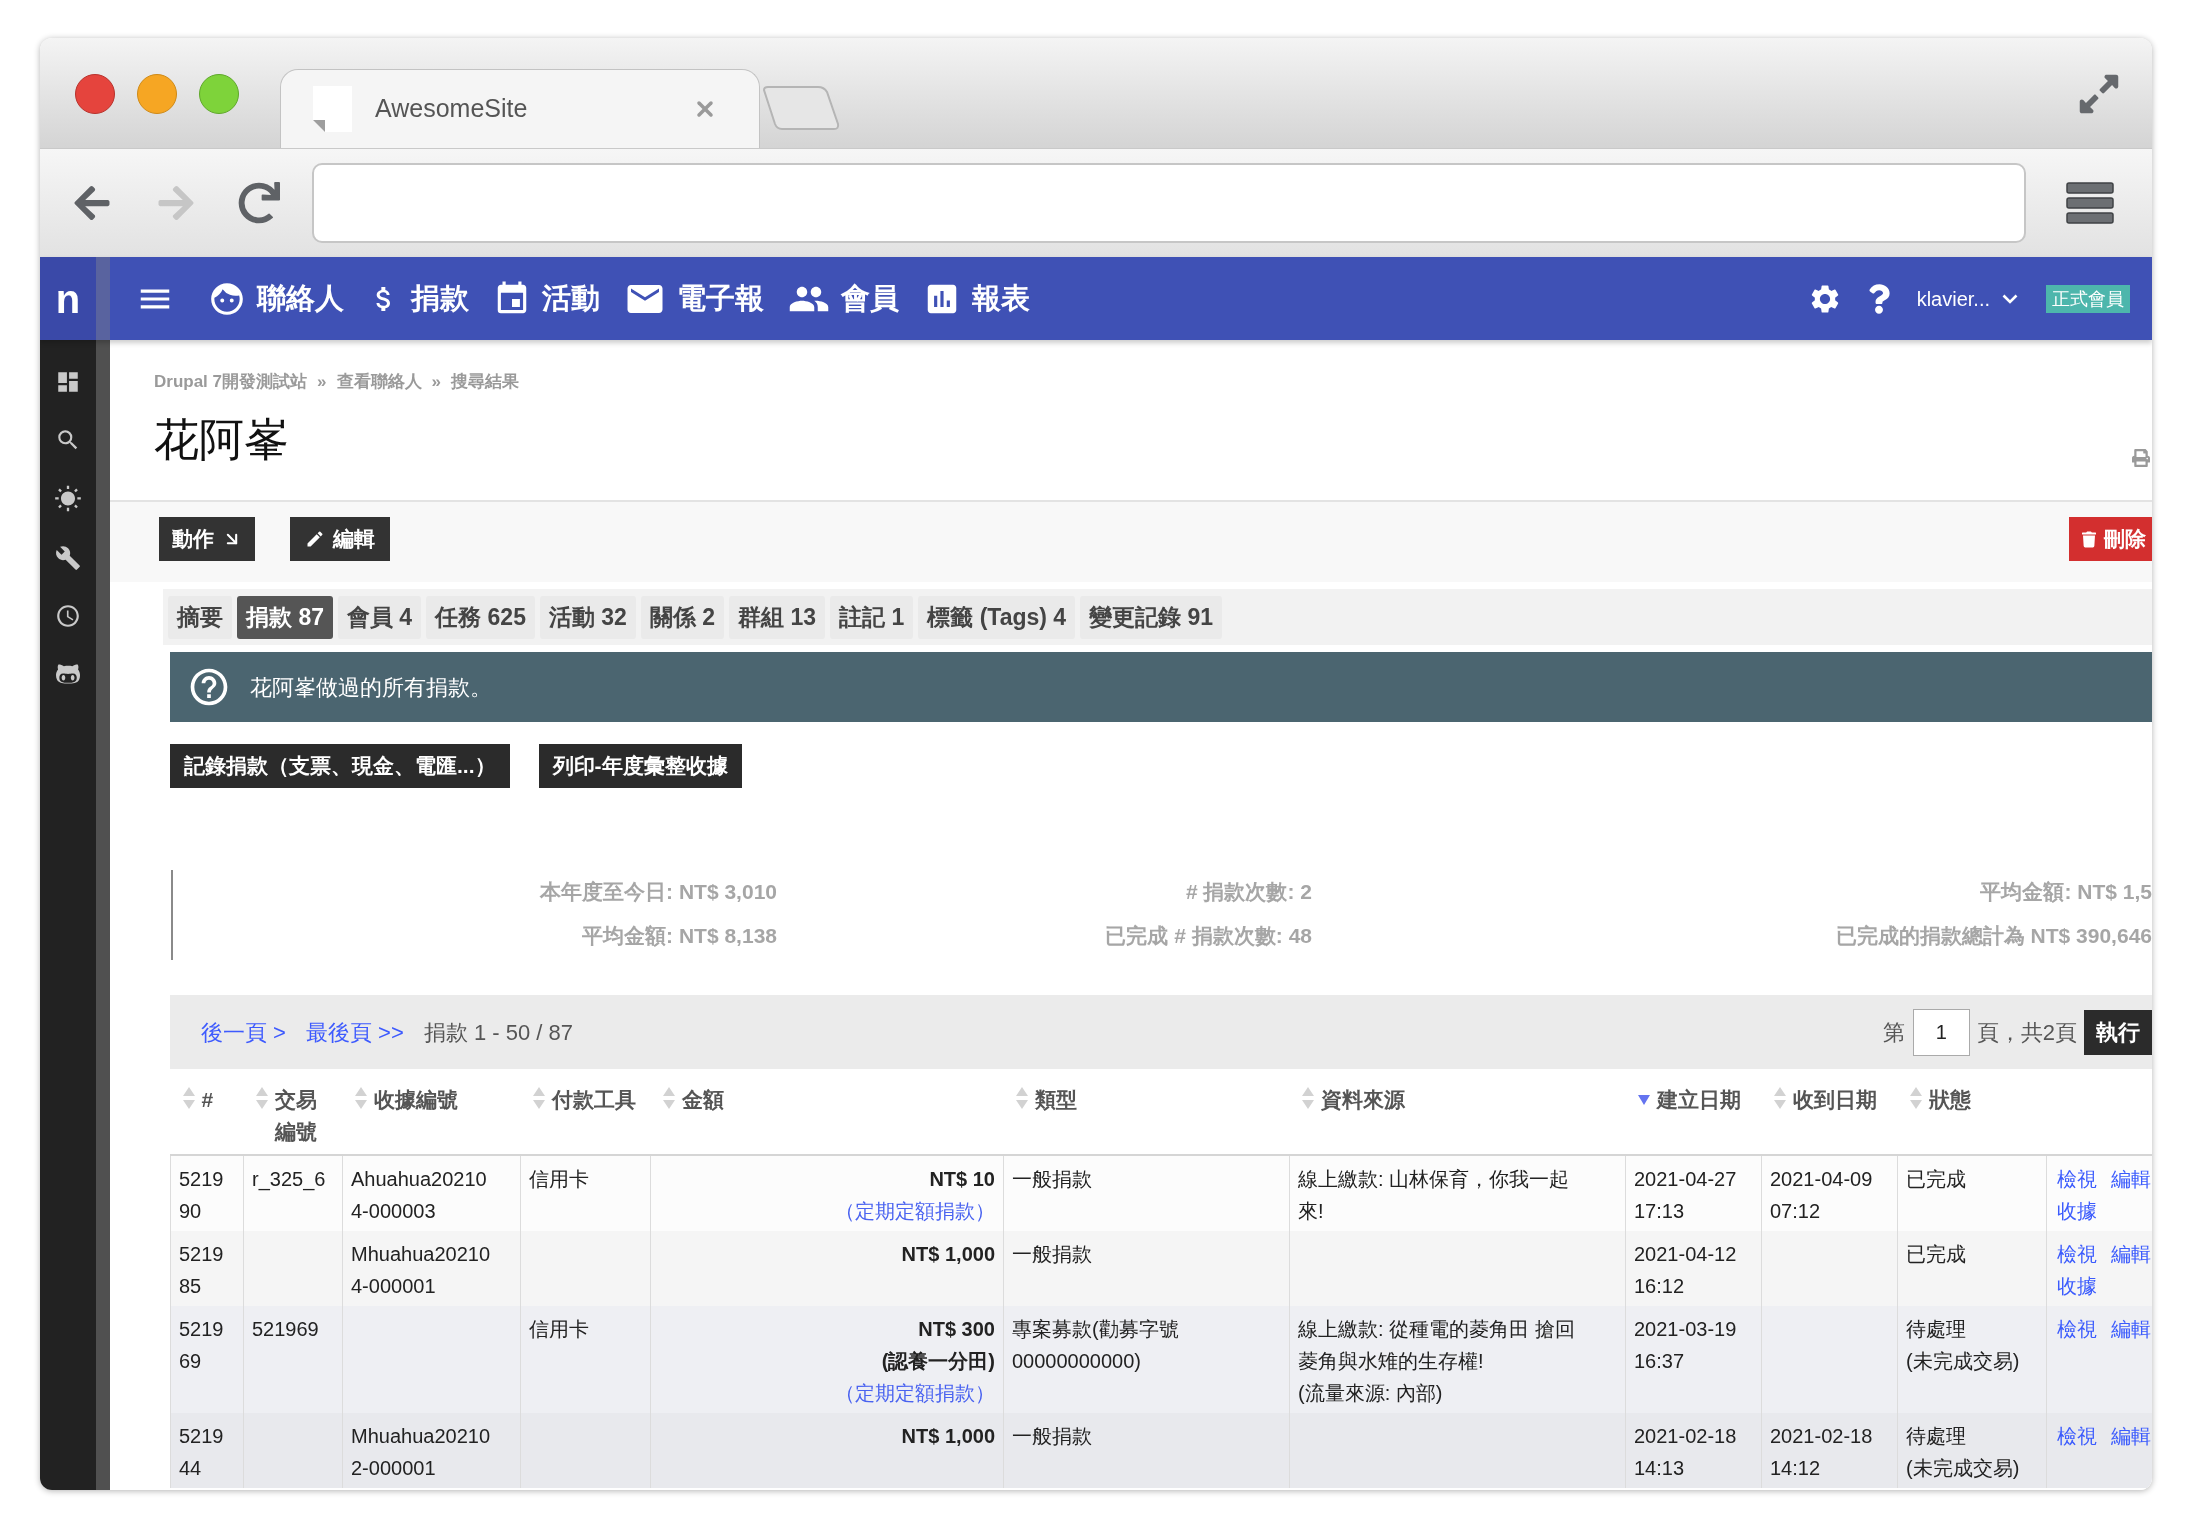 The image size is (2193, 1522). What do you see at coordinates (1248, 892) in the screenshot?
I see `stat-text: # 捐款次數: 2` at bounding box center [1248, 892].